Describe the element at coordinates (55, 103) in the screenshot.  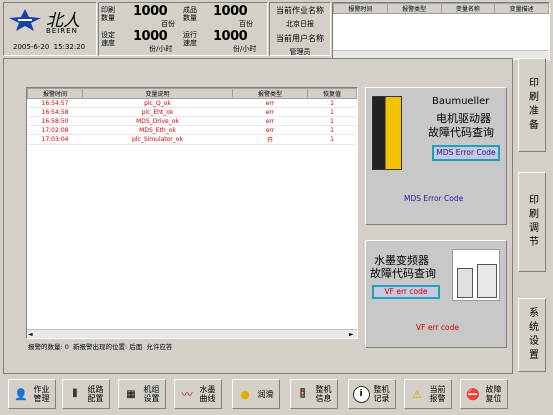
I see `cell: 16:54:57` at that location.